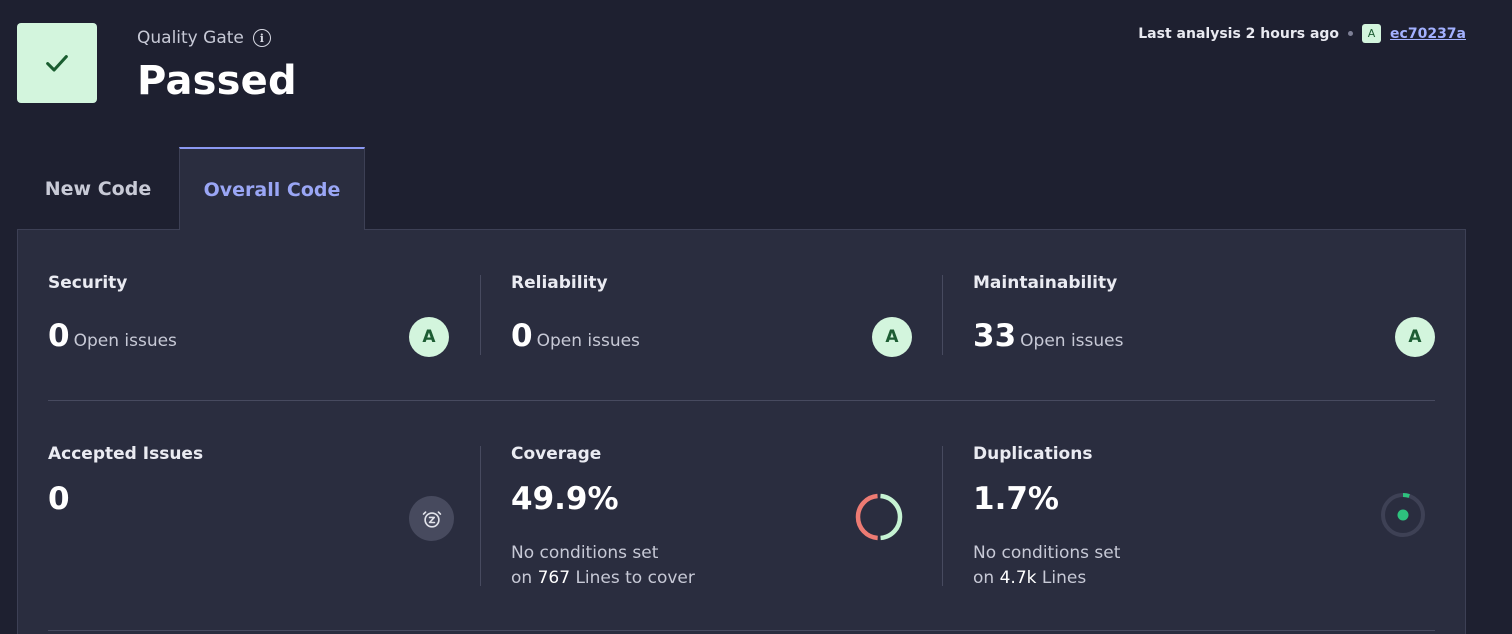  What do you see at coordinates (272, 188) in the screenshot?
I see `tab-overall-code: Overall Code` at bounding box center [272, 188].